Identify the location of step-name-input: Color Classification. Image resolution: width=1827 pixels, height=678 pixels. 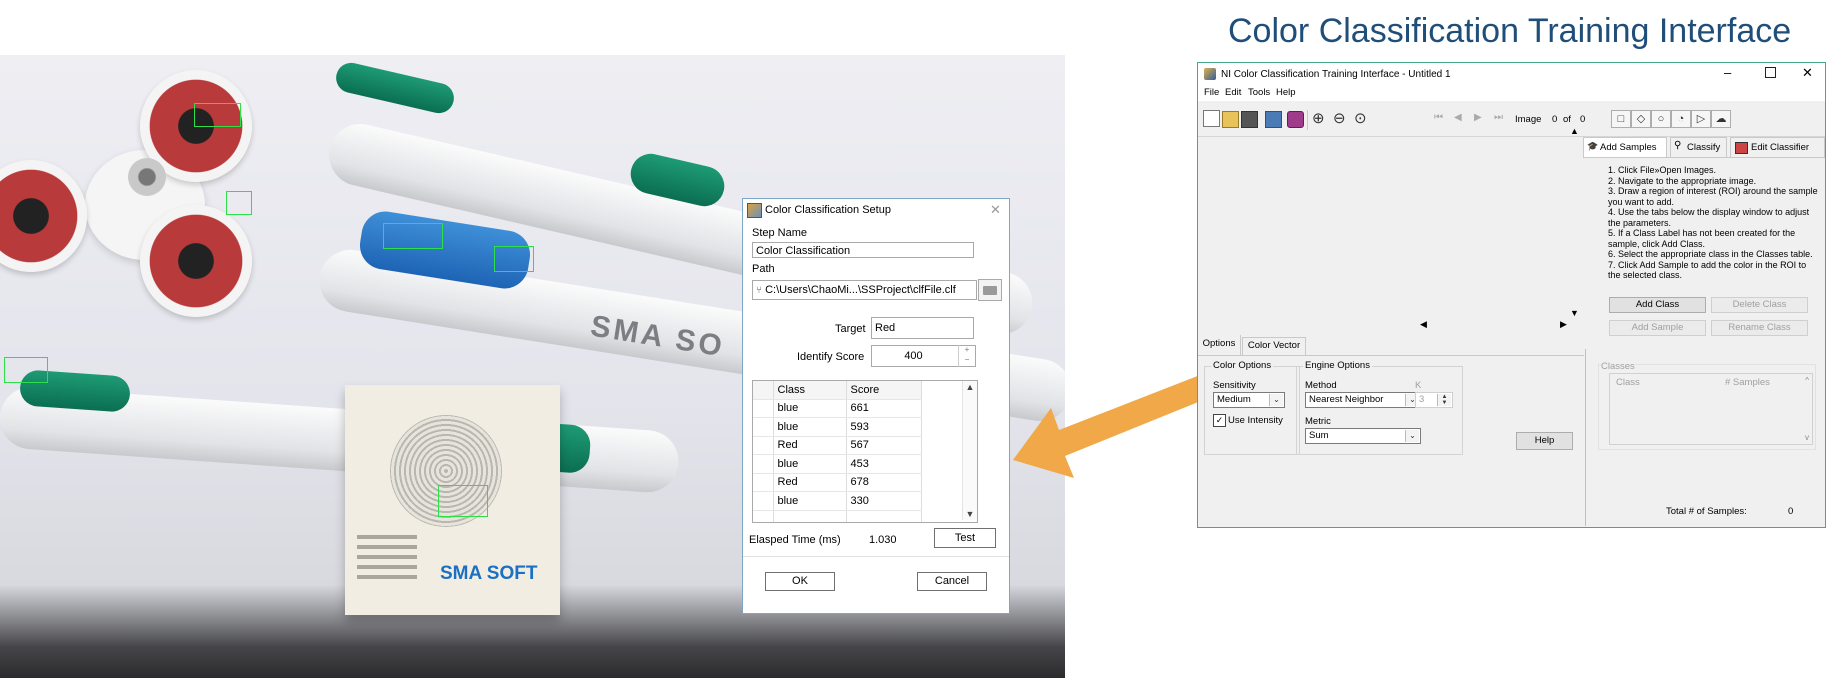
(863, 250).